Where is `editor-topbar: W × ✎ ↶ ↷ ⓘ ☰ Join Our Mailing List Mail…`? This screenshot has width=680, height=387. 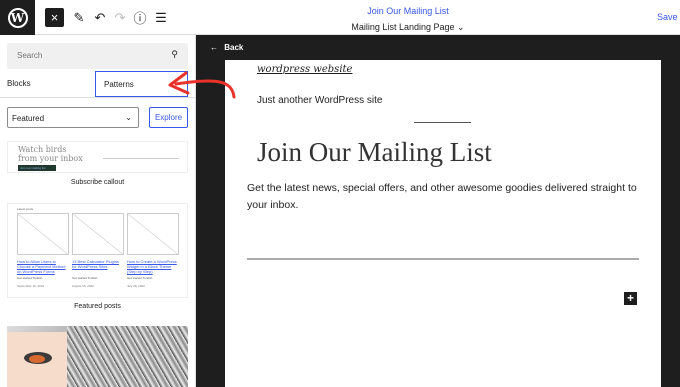
editor-topbar: W × ✎ ↶ ↷ ⓘ ☰ Join Our Mailing List Mail… is located at coordinates (340, 17).